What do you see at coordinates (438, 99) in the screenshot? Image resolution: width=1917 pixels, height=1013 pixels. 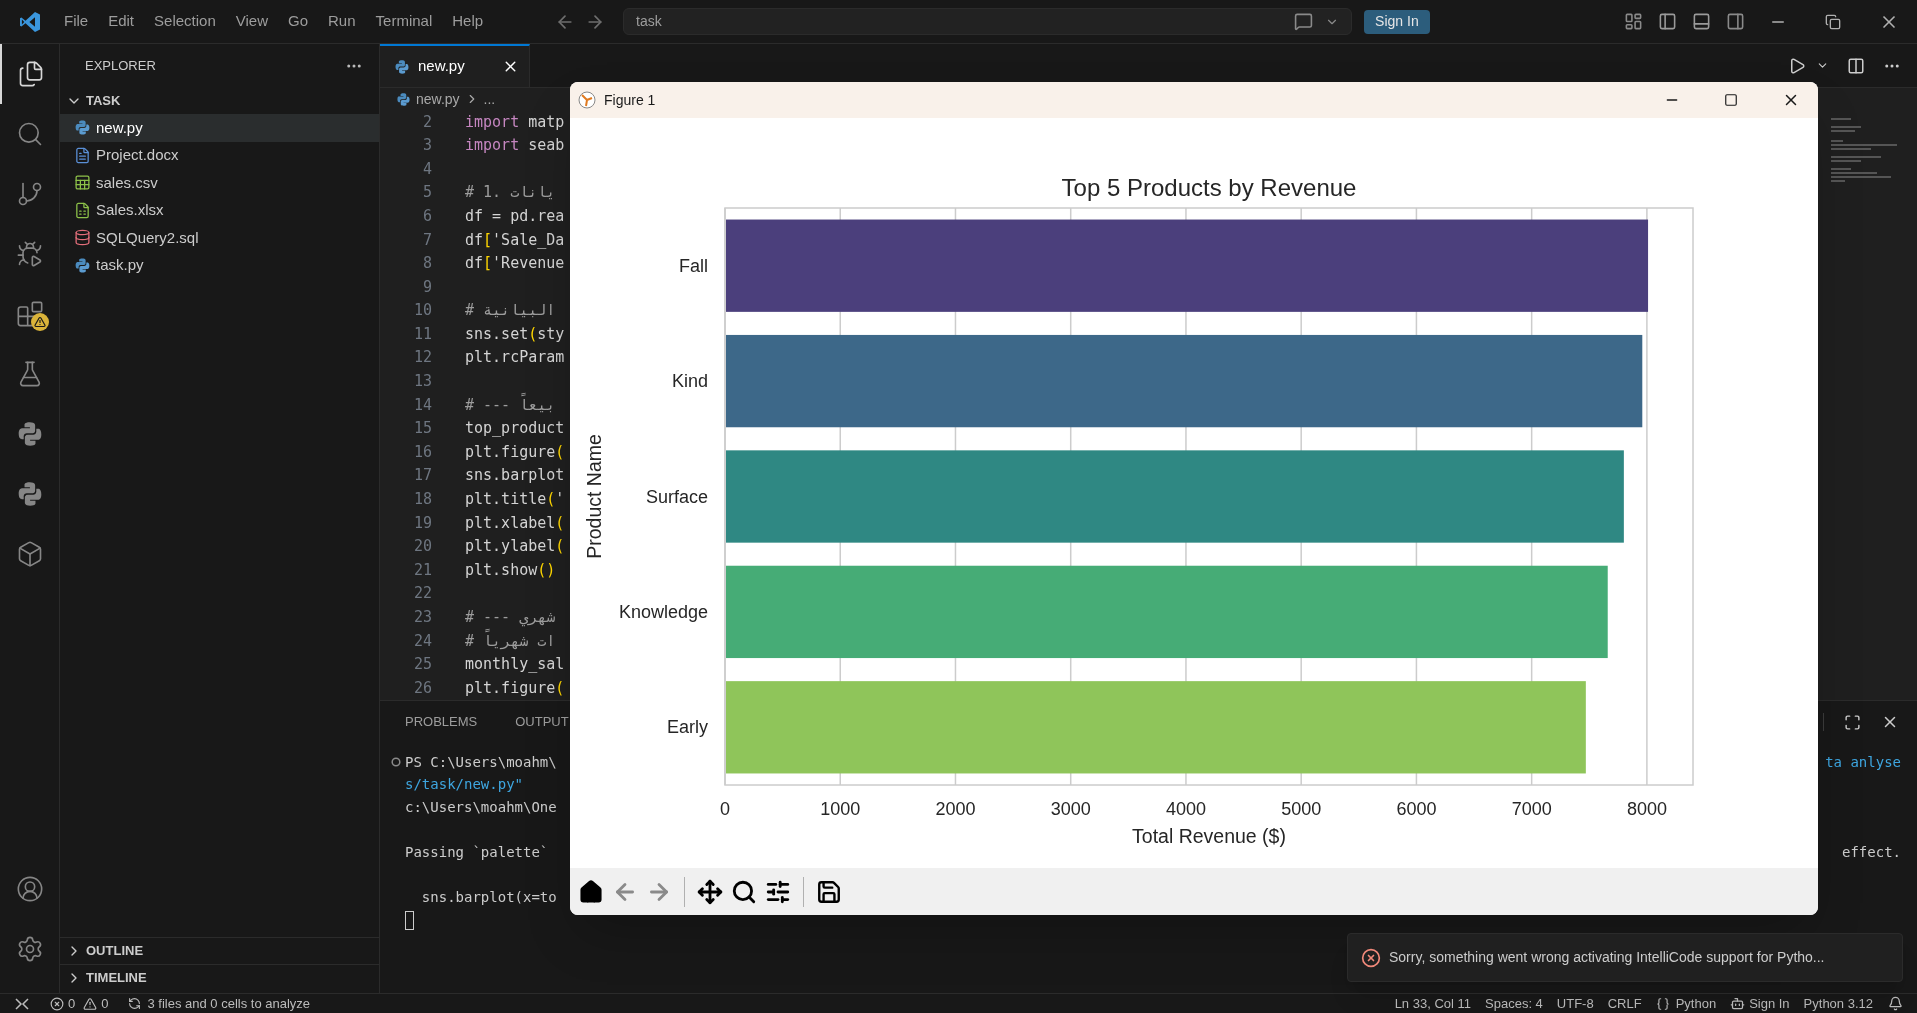 I see `breadcrumb-item: new.py` at bounding box center [438, 99].